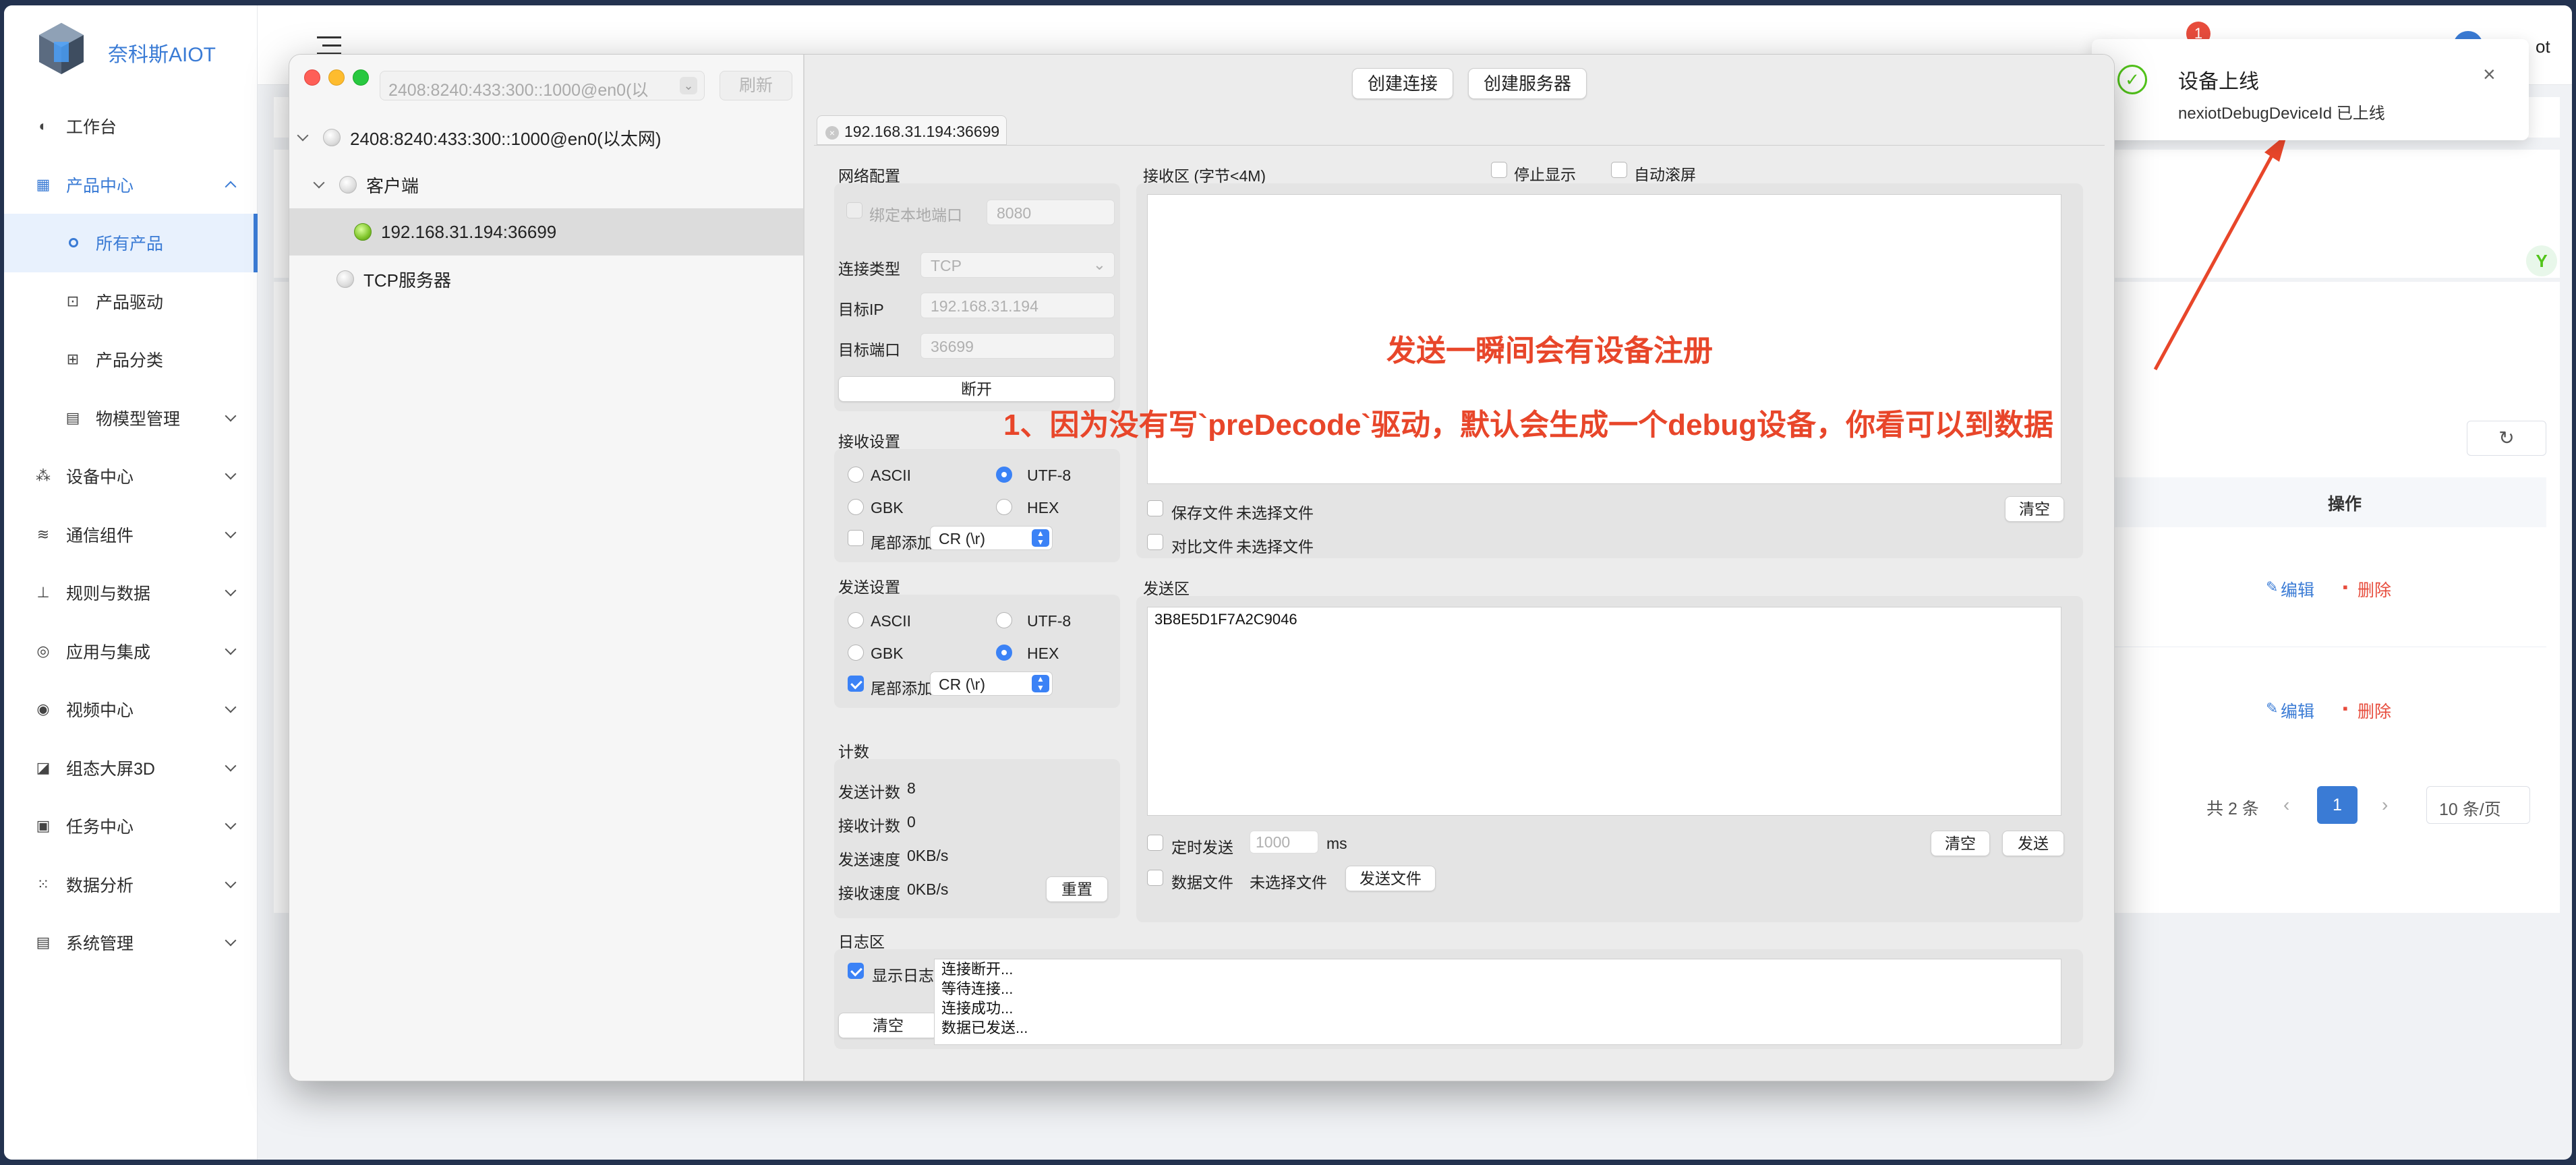 The width and height of the screenshot is (2576, 1165). What do you see at coordinates (869, 350) in the screenshot?
I see `target-port-label: 目标端口` at bounding box center [869, 350].